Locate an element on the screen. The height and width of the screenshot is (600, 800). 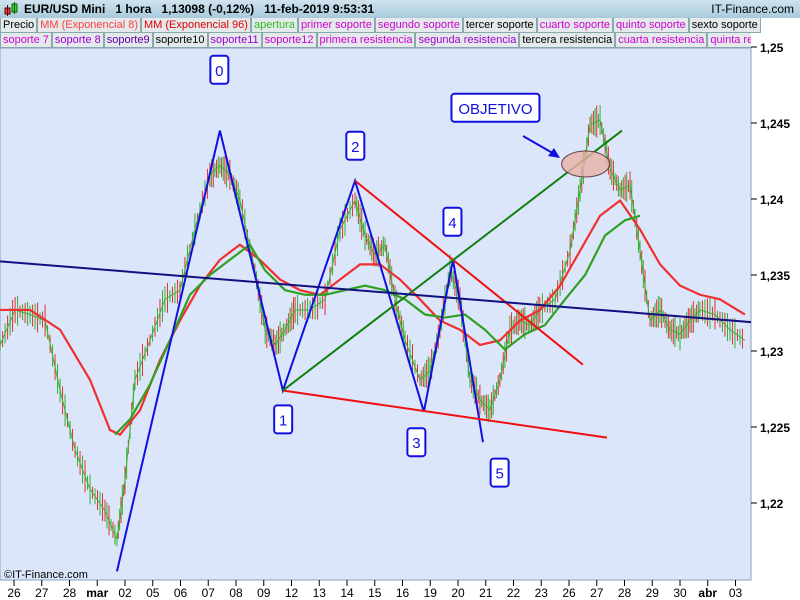
x-tick-label: 12 is located at coordinates (292, 593).